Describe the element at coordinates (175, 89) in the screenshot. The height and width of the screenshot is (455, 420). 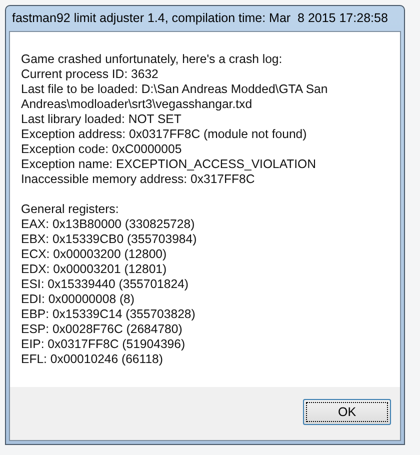
I see `log-line: Last file to be loaded: D:\San Andreas Modded\GTA San` at that location.